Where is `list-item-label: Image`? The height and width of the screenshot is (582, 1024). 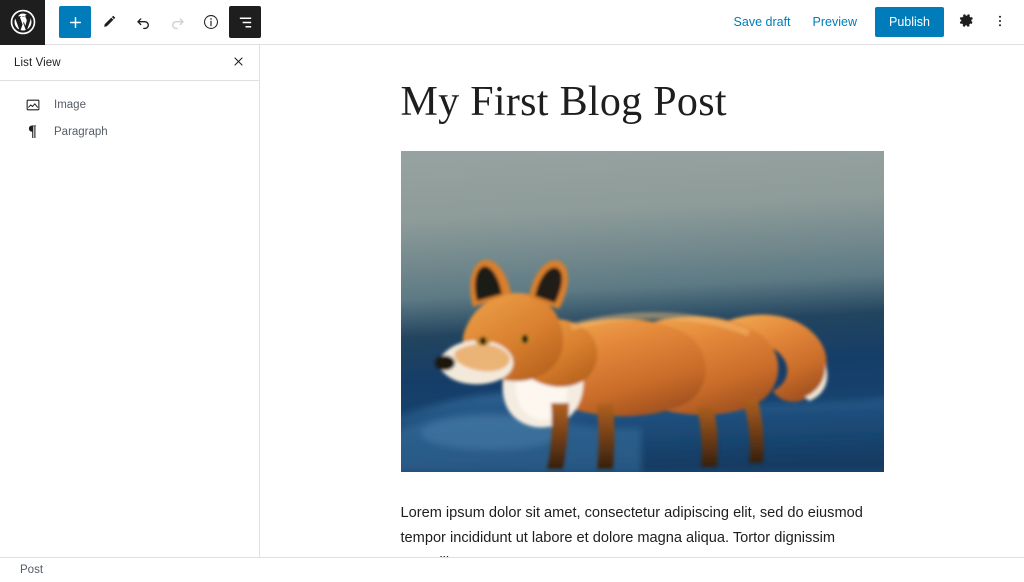 list-item-label: Image is located at coordinates (70, 104).